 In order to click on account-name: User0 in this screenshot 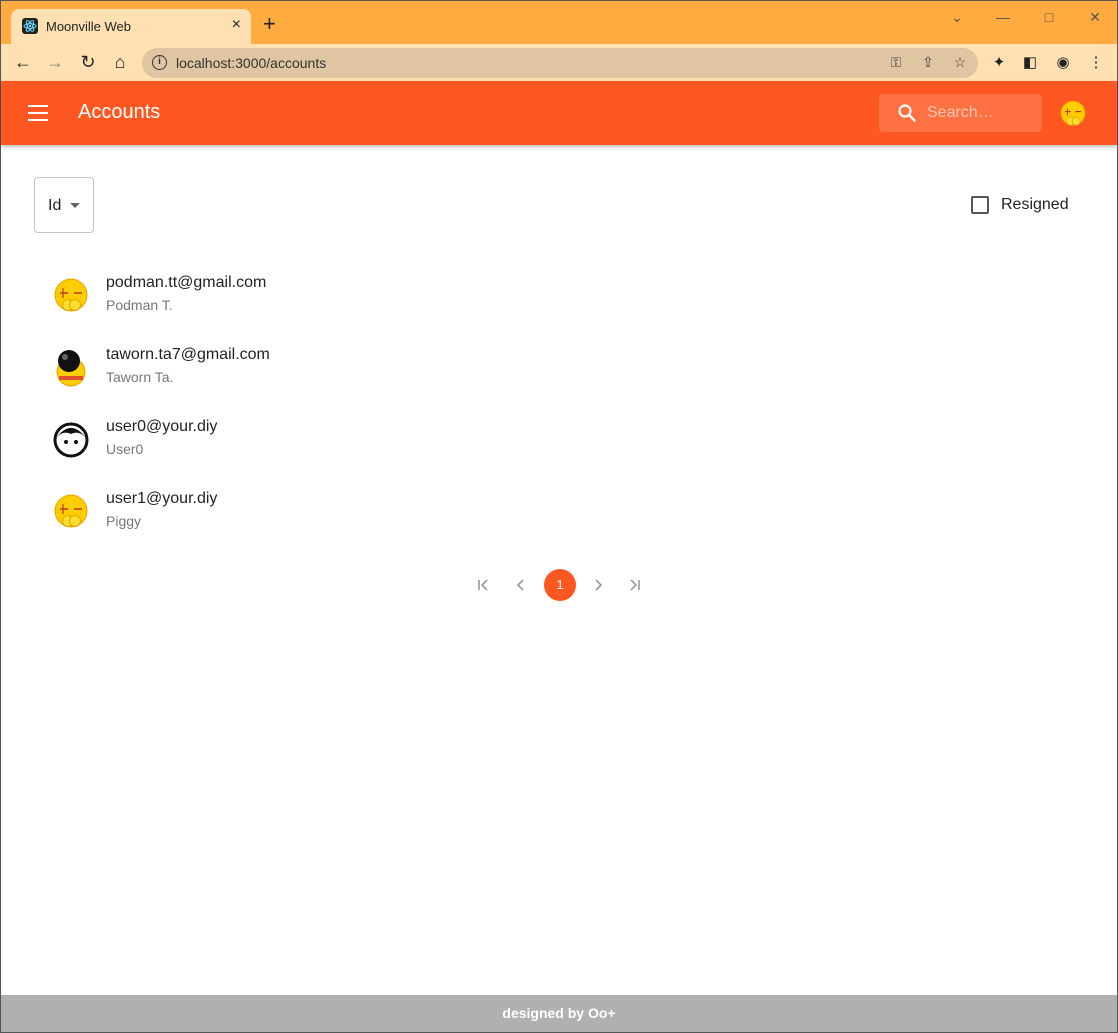, I will do `click(125, 449)`.